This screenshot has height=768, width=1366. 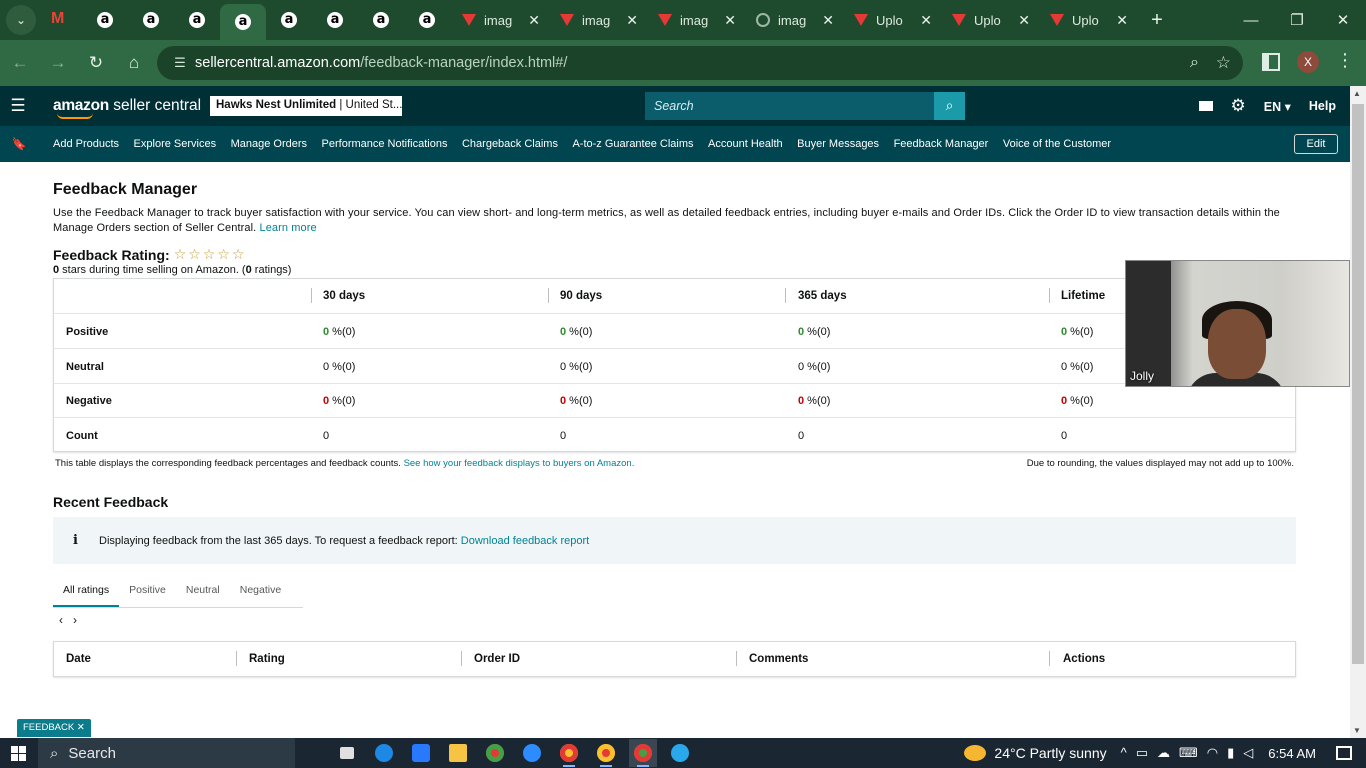 What do you see at coordinates (175, 144) in the screenshot?
I see `nav-link-explore-services: Explore Services` at bounding box center [175, 144].